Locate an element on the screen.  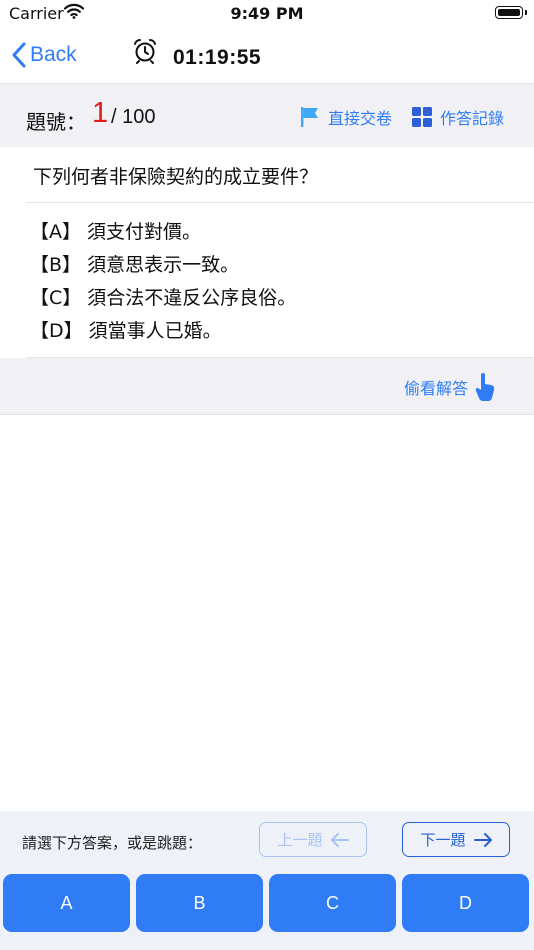
pointing-hand-icon is located at coordinates (485, 387).